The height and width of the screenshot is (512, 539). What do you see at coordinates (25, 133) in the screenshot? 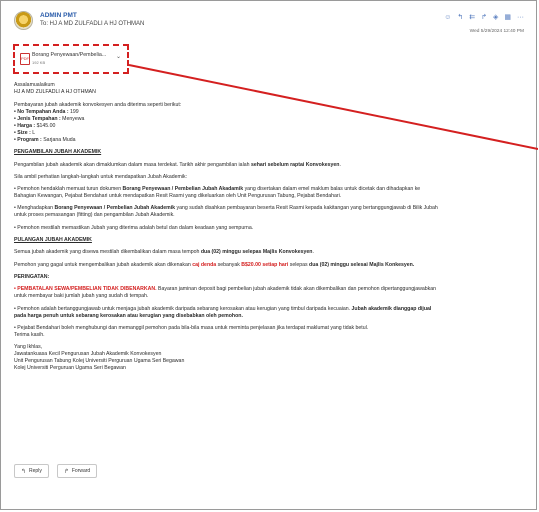
I see `detail-size: • Size : L` at bounding box center [25, 133].